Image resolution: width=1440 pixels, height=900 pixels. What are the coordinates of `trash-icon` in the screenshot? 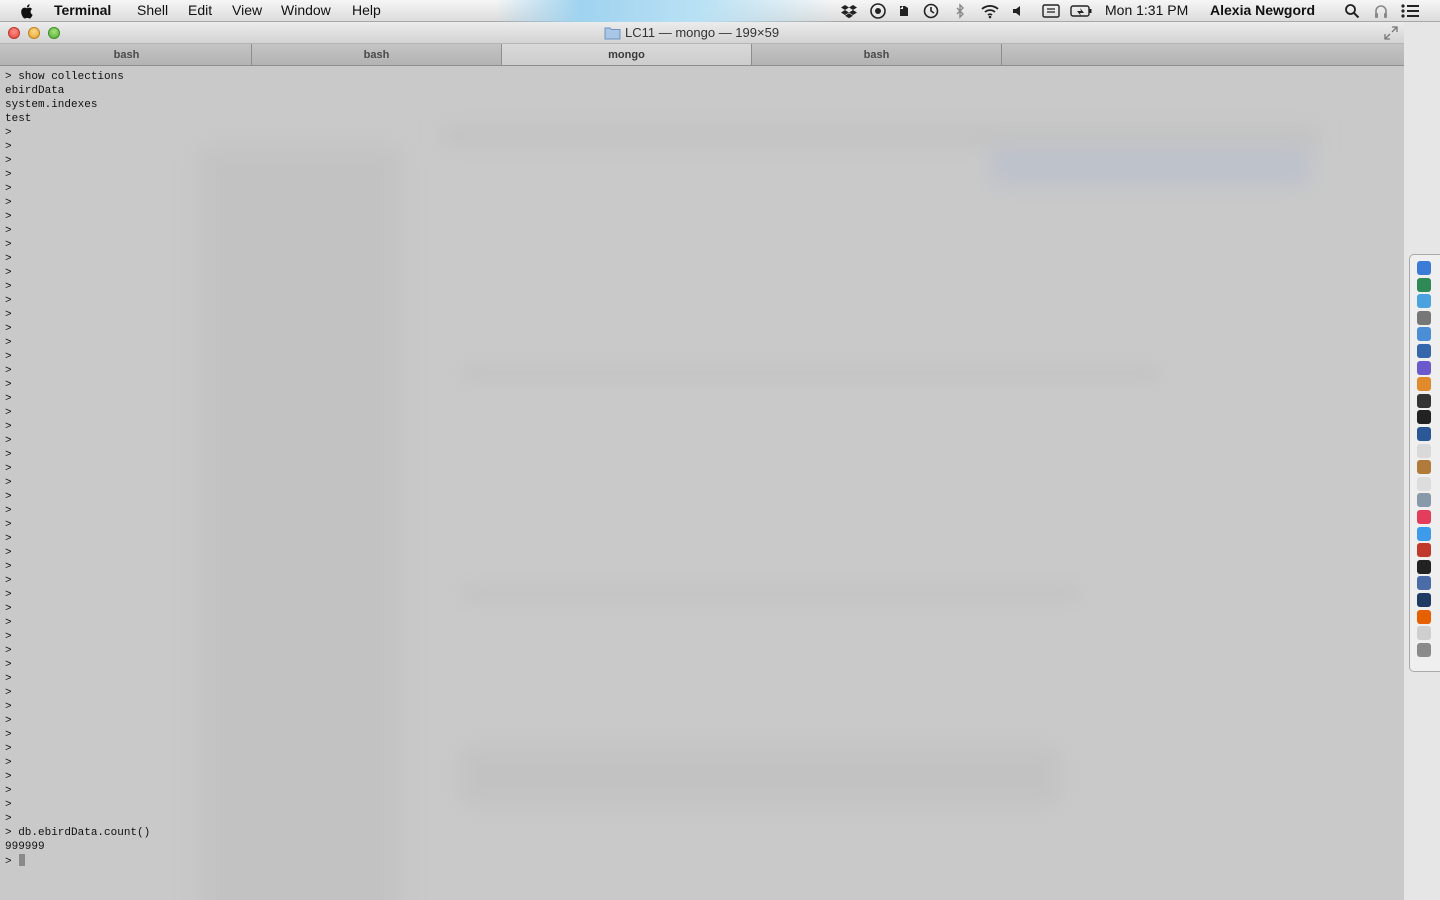 It's located at (1424, 649).